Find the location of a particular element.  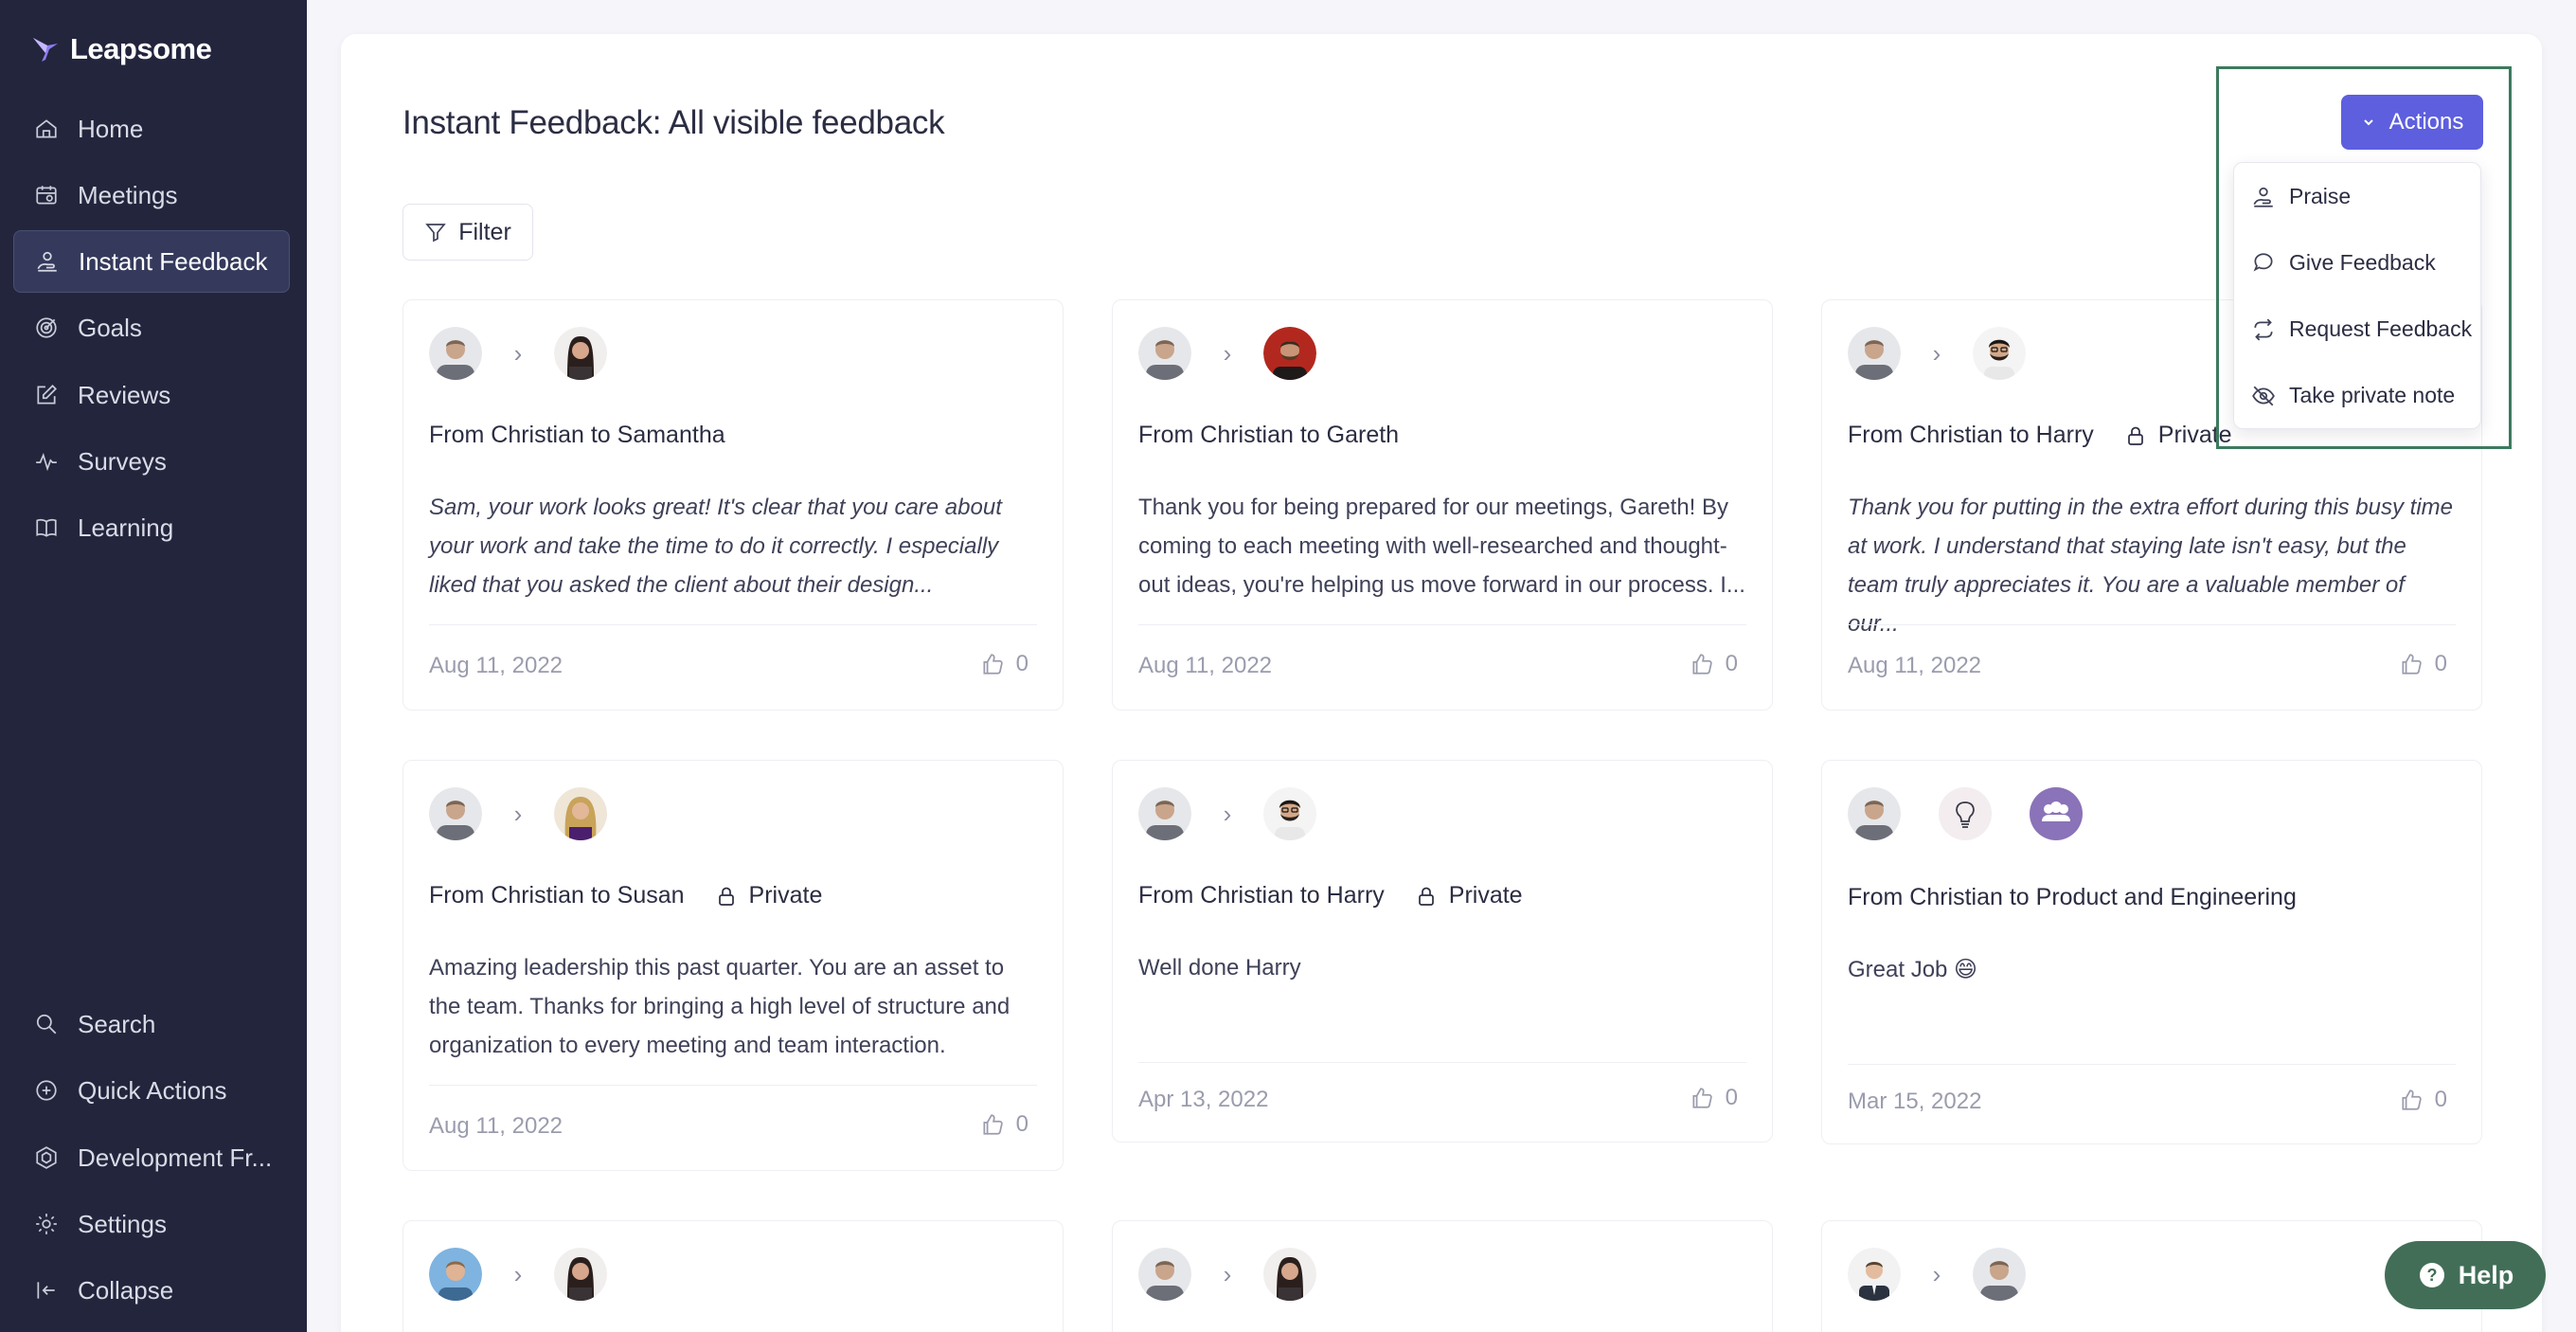

praise-icon is located at coordinates (2263, 197).